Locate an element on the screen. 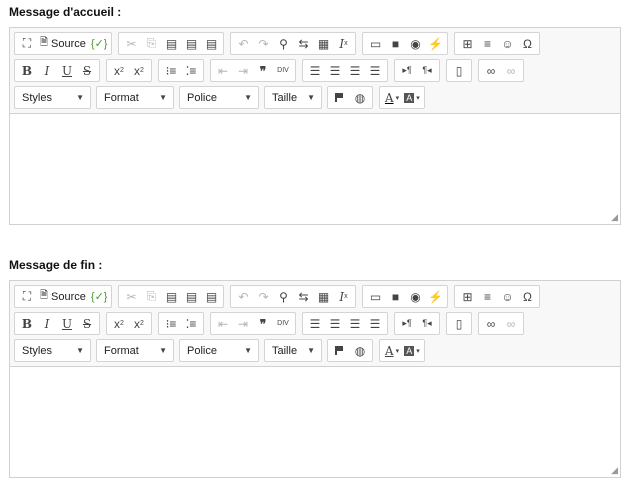 The height and width of the screenshot is (497, 630). div-icon: DIV is located at coordinates (283, 323).